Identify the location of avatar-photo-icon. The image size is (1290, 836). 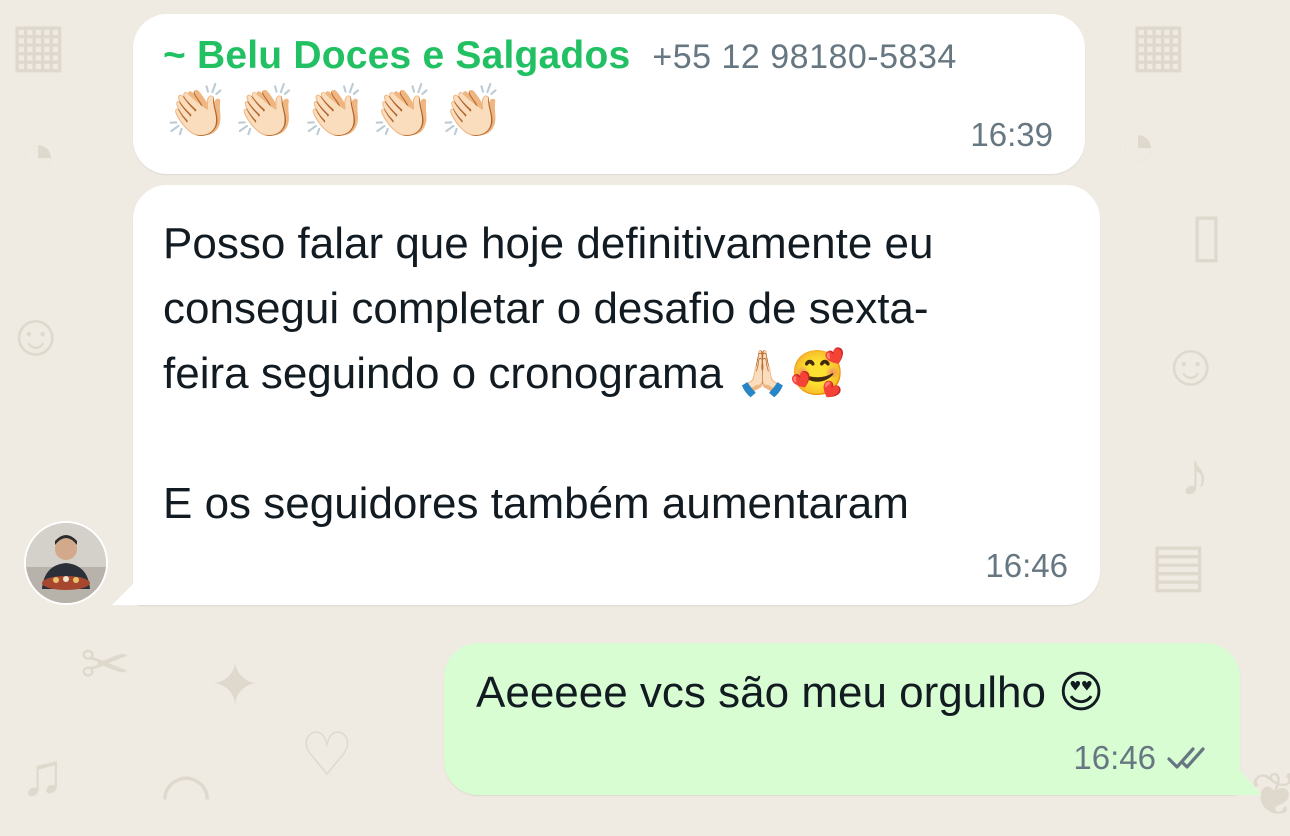
(66, 563).